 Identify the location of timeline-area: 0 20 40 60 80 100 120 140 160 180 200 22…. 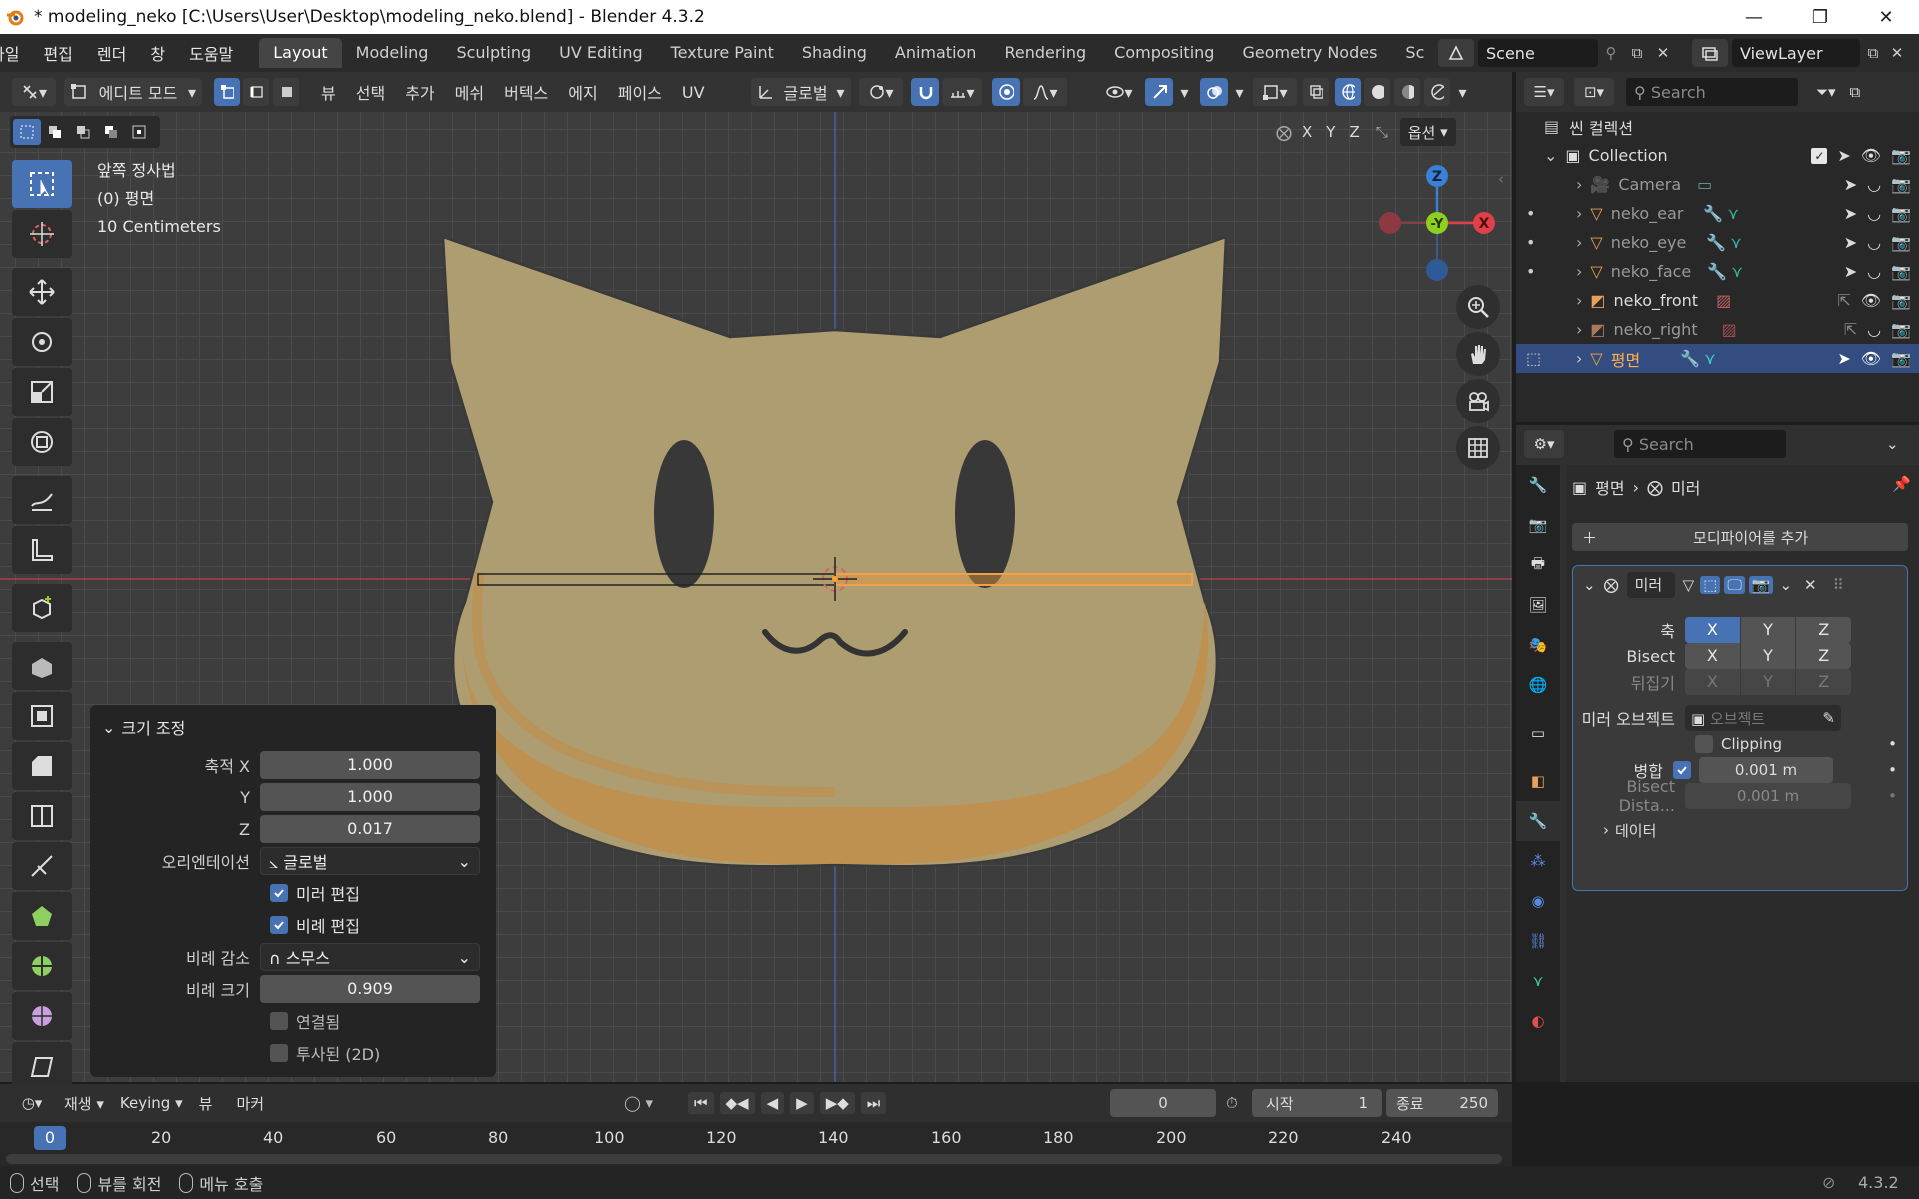
(756, 1144).